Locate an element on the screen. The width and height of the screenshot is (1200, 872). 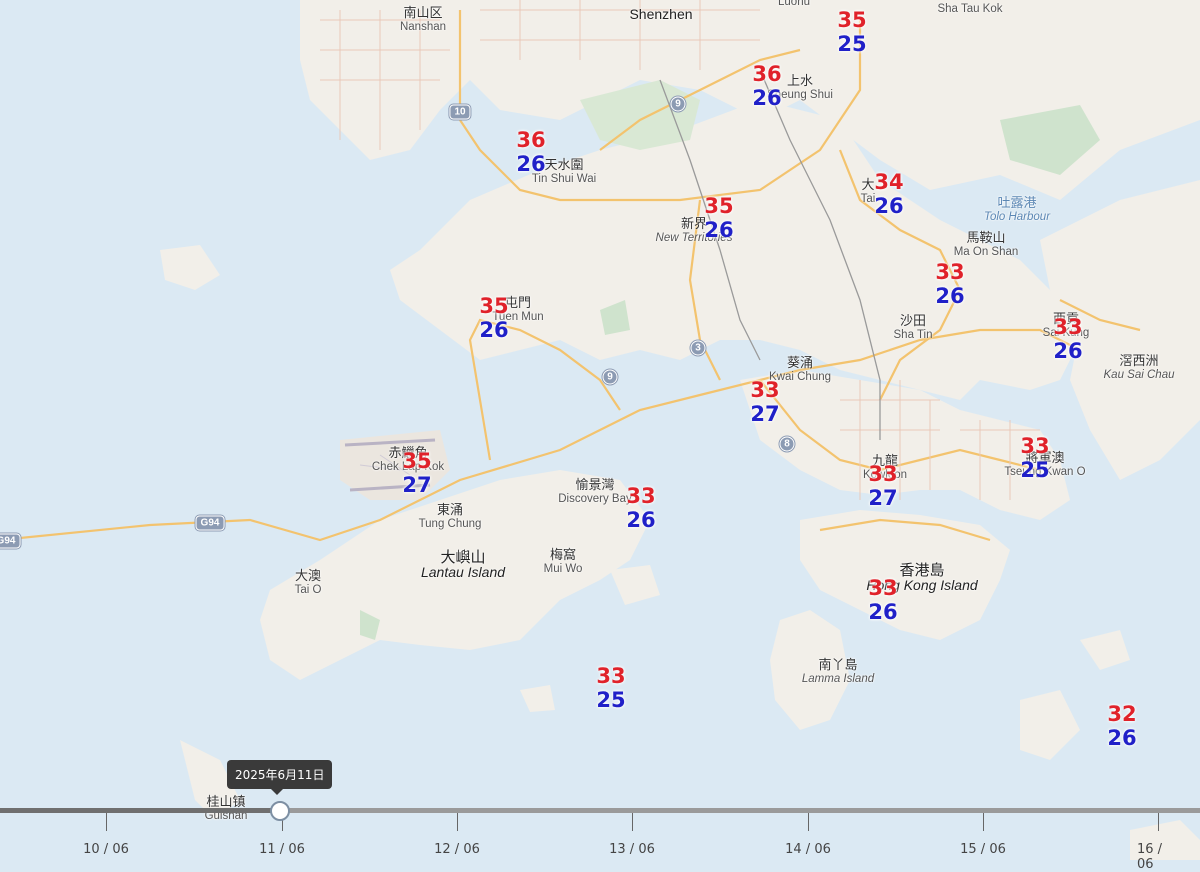
timeline-tooltip: 2025年6月11日 is located at coordinates (280, 777).